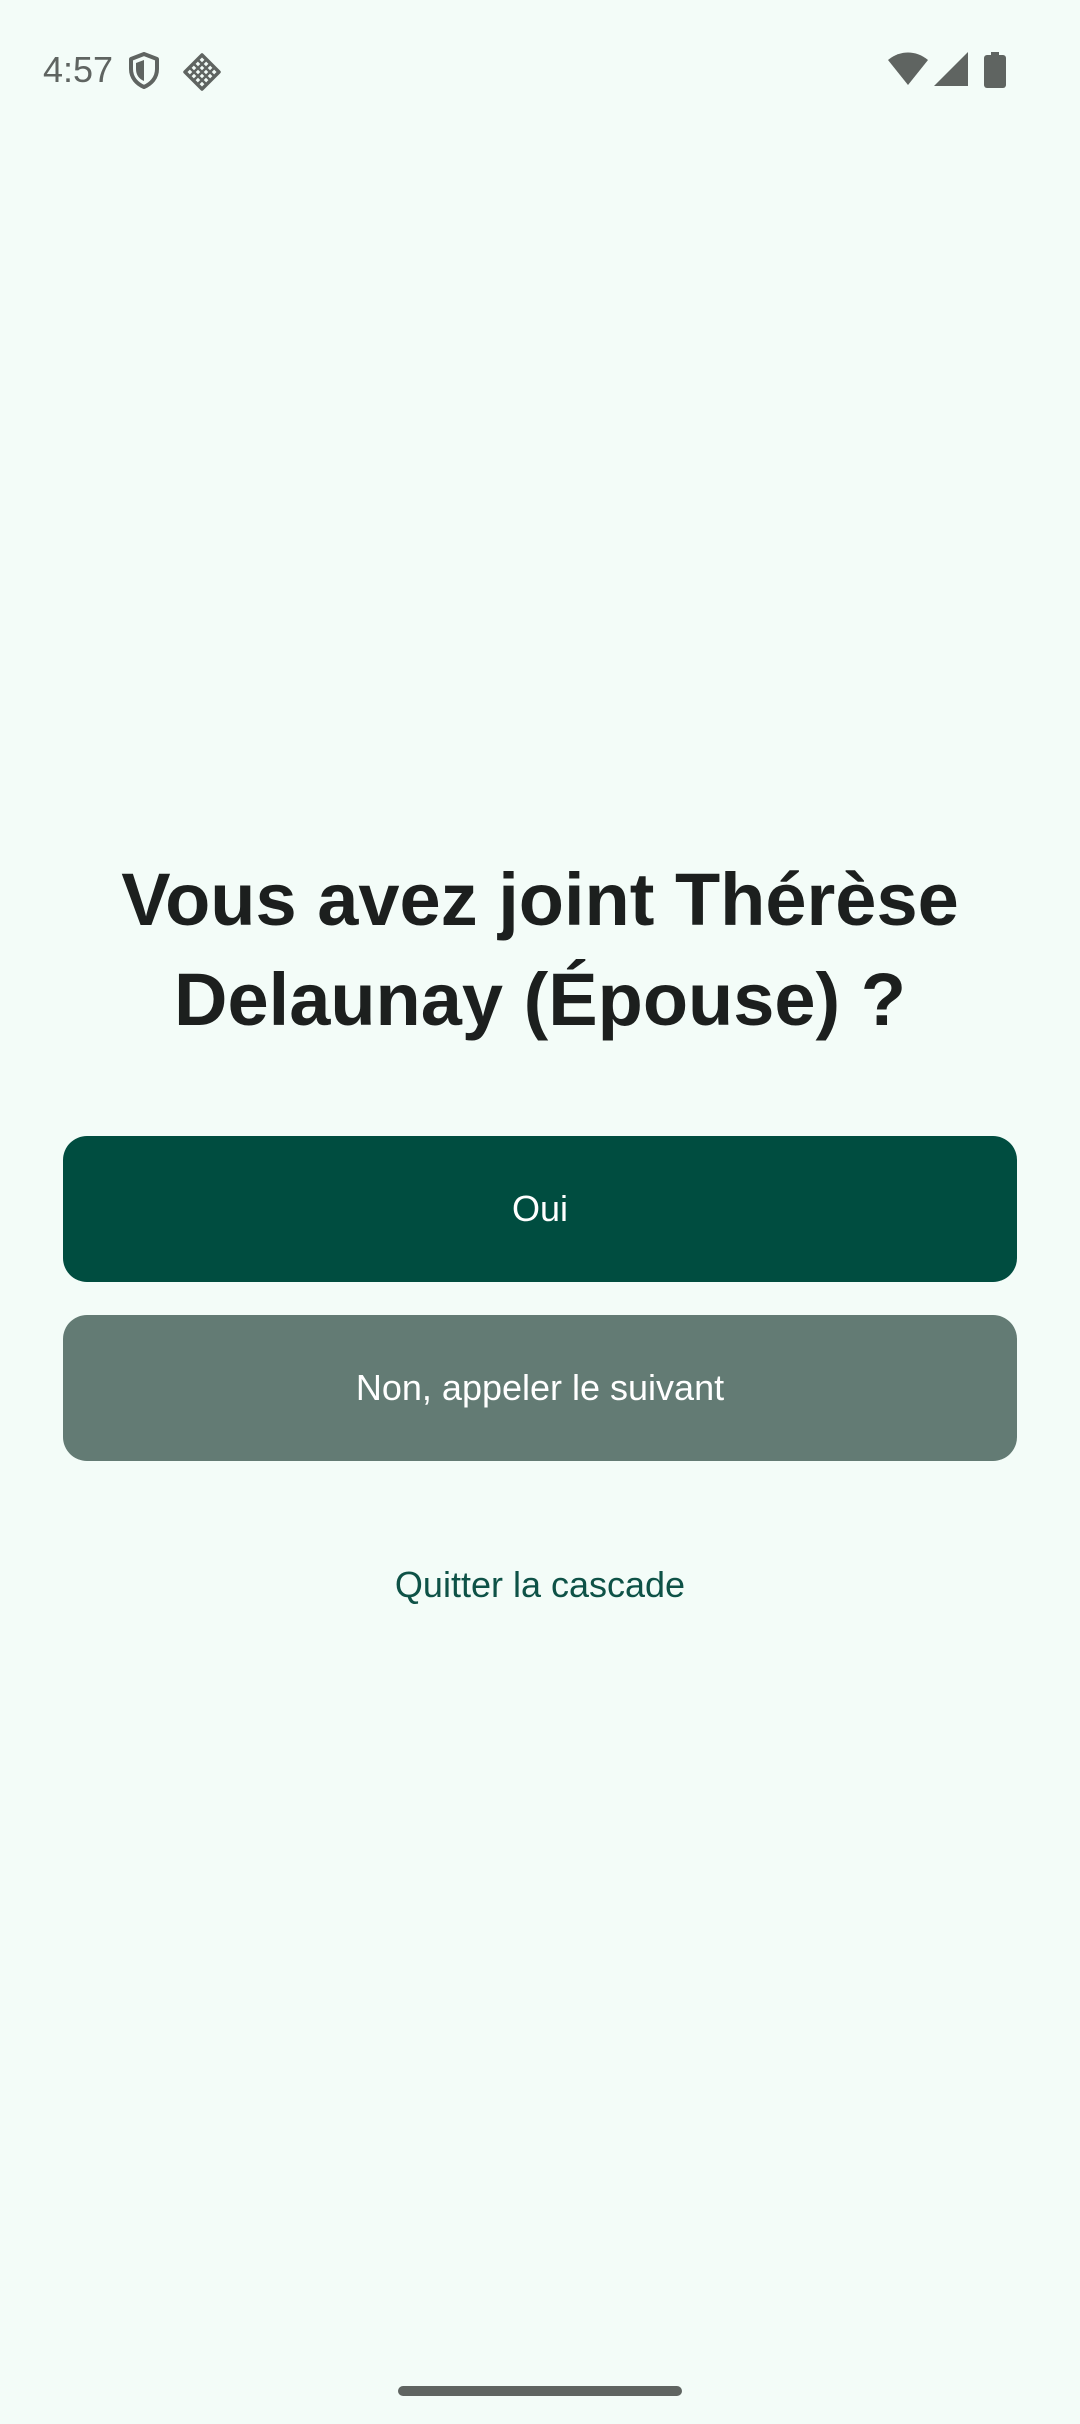  What do you see at coordinates (144, 71) in the screenshot?
I see `shield-icon` at bounding box center [144, 71].